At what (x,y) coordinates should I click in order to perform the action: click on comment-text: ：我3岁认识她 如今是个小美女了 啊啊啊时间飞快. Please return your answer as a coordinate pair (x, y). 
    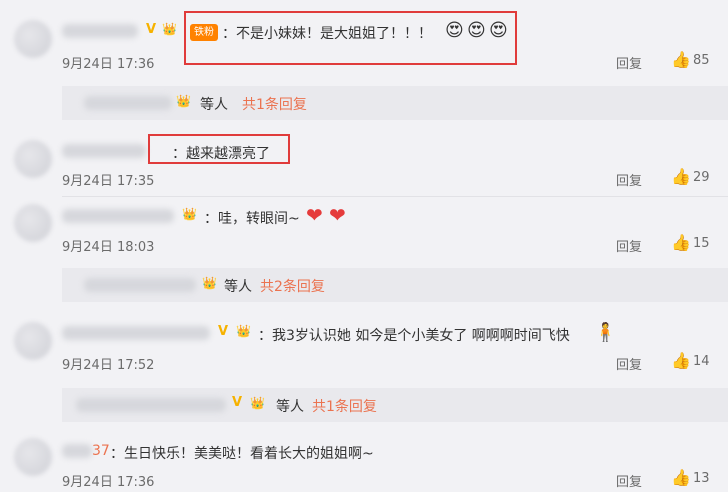
    Looking at the image, I should click on (414, 336).